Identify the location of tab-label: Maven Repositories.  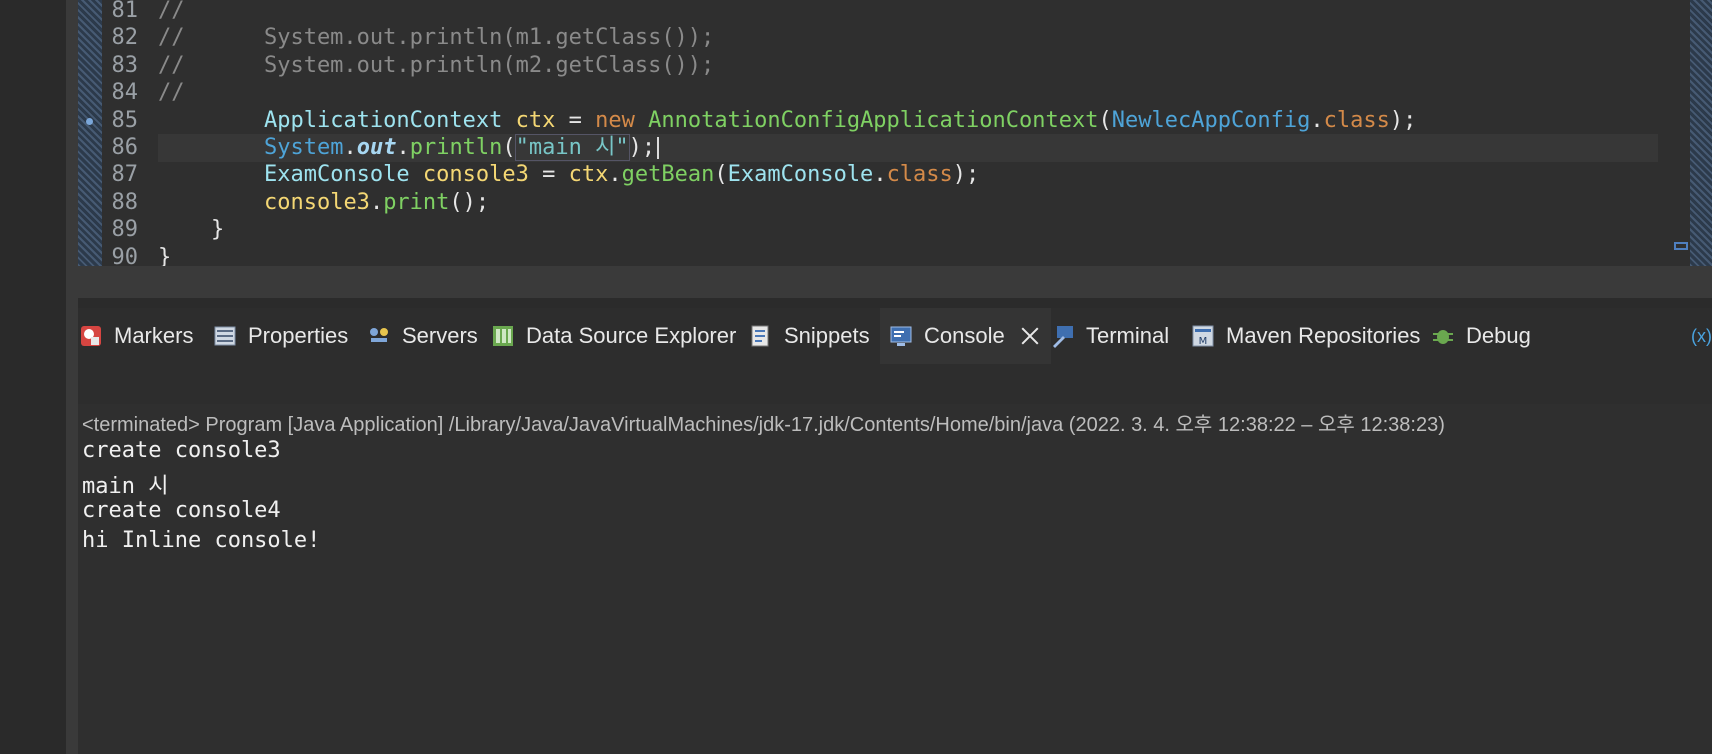
(1323, 335).